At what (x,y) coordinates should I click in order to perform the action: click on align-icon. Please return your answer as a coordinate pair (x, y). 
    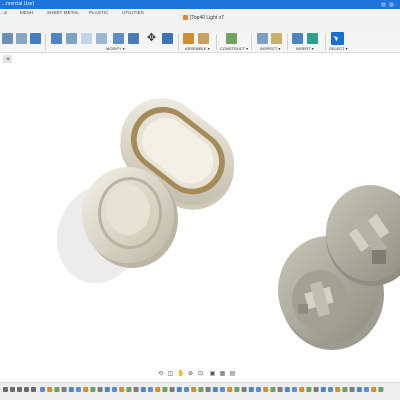
    Looking at the image, I should click on (167, 38).